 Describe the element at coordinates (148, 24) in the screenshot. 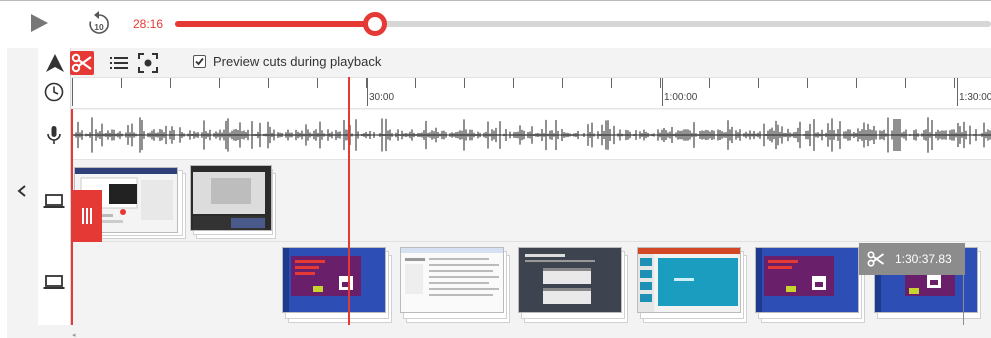

I see `current-time: 28:16` at that location.